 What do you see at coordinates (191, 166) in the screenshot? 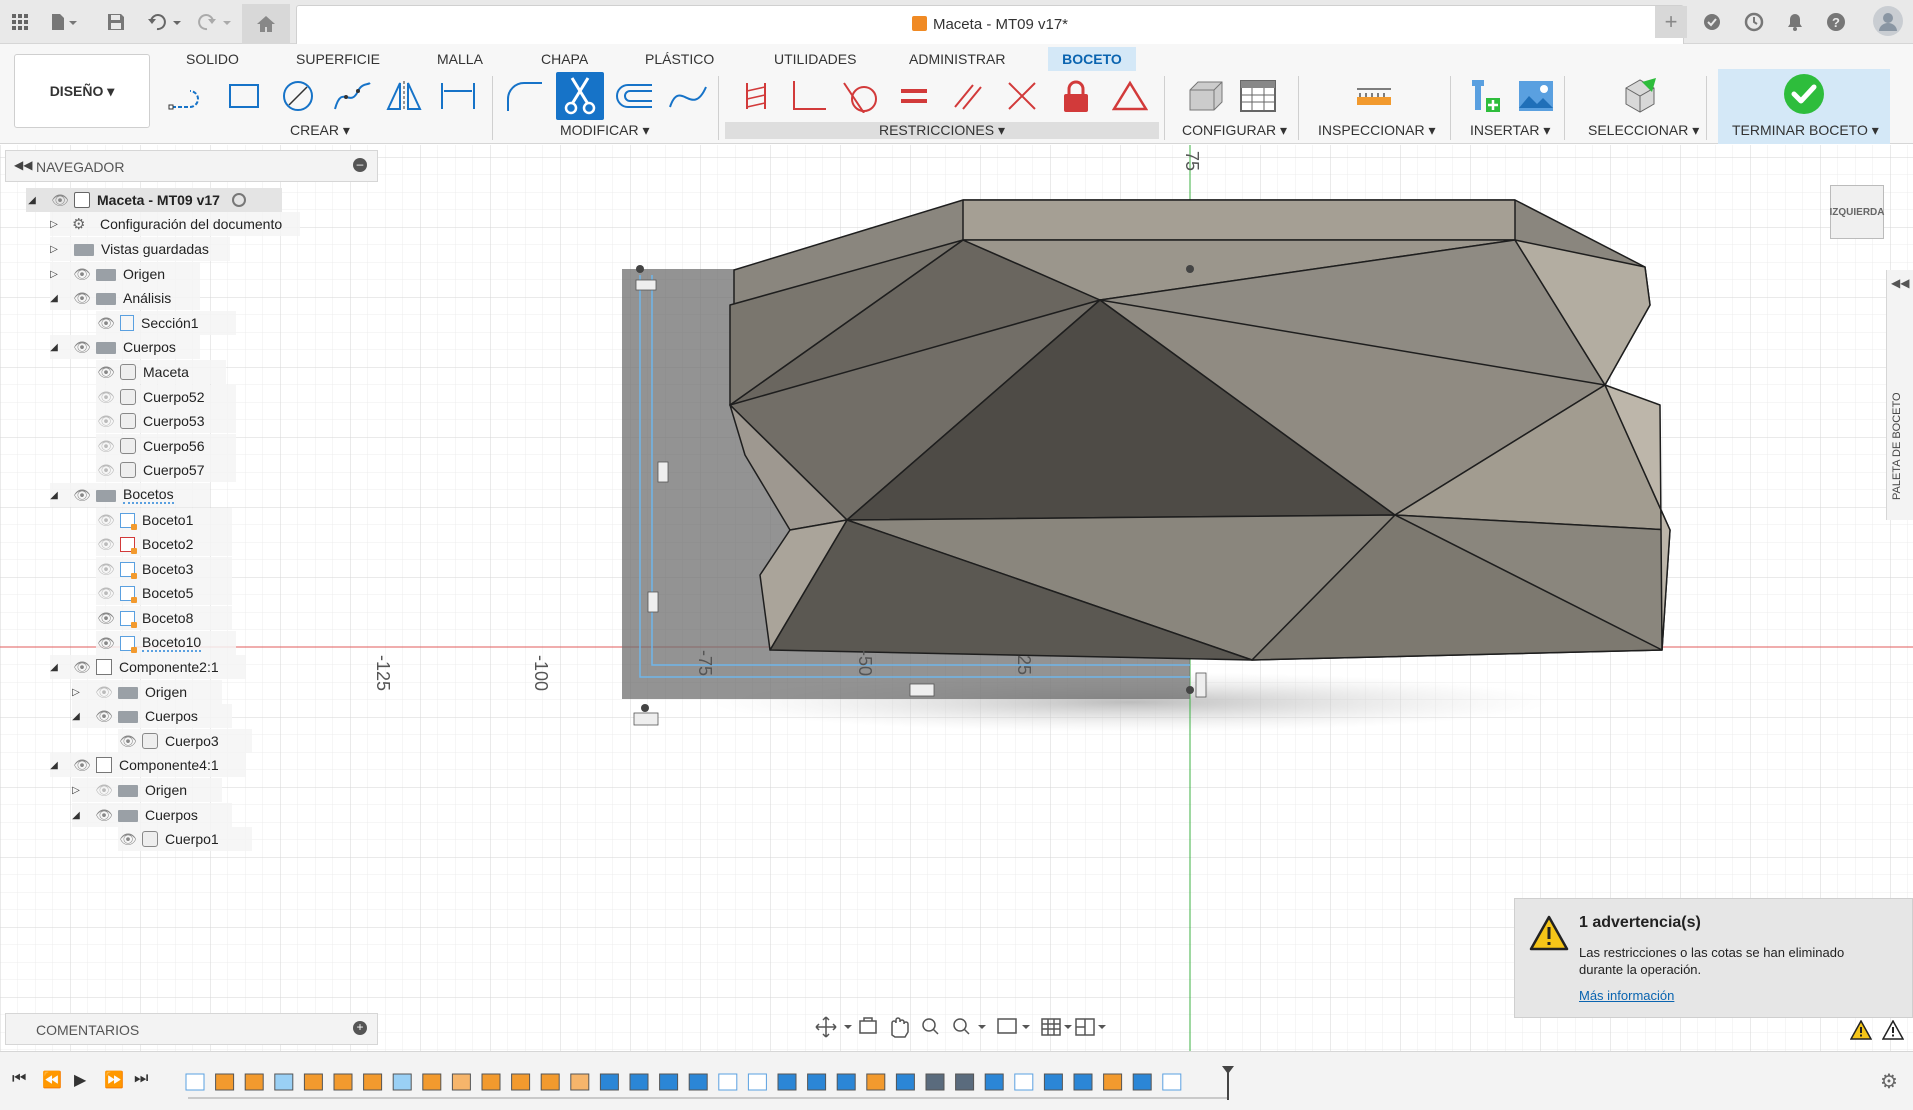
I see `navigator-header: ◀◀ NAVEGADOR –` at bounding box center [191, 166].